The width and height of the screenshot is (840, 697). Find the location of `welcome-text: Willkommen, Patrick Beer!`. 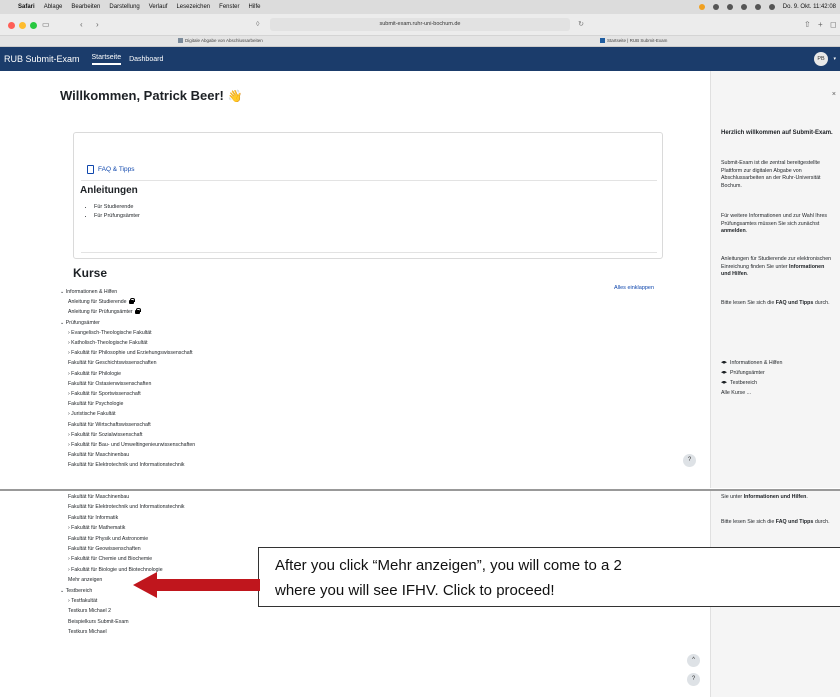

welcome-text: Willkommen, Patrick Beer! is located at coordinates (142, 95).